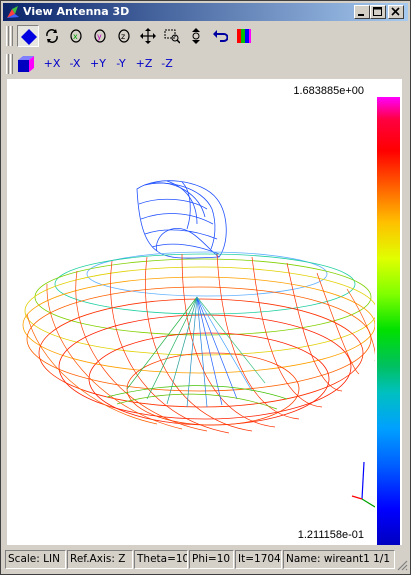 This screenshot has width=411, height=575. Describe the element at coordinates (144, 64) in the screenshot. I see `view-plus-z-button: +Z` at that location.